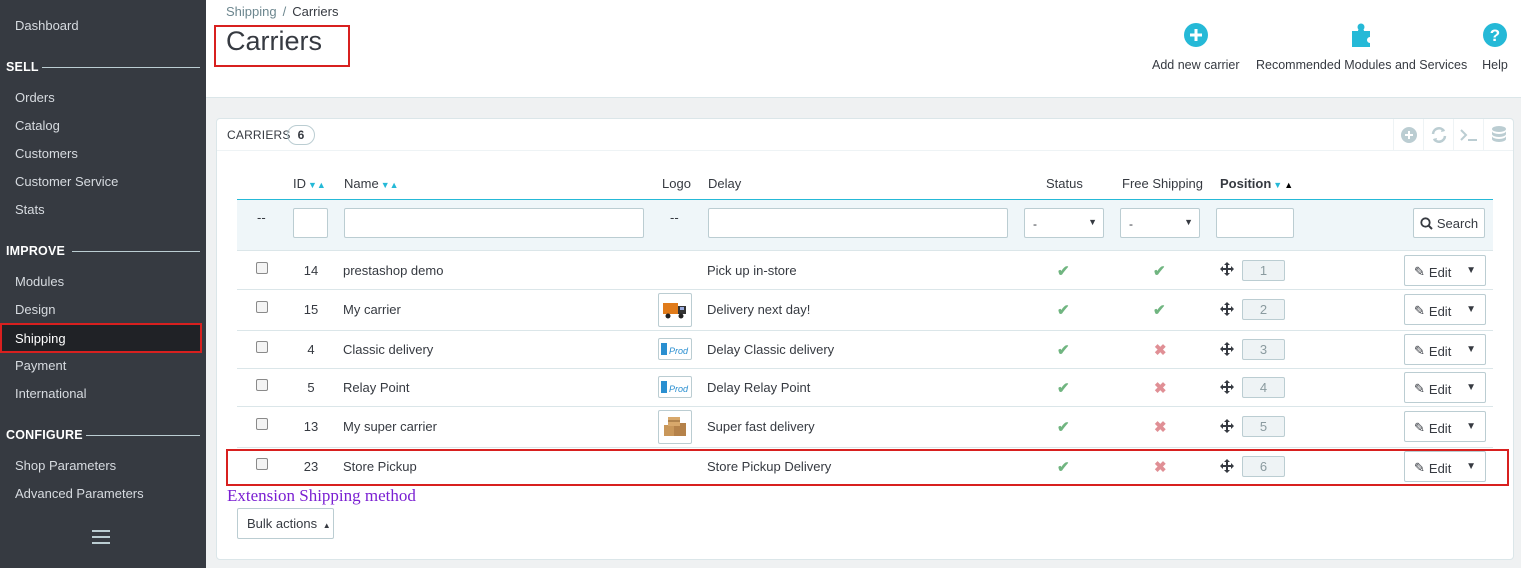  I want to click on breadcrumb-carriers: Carriers, so click(315, 11).